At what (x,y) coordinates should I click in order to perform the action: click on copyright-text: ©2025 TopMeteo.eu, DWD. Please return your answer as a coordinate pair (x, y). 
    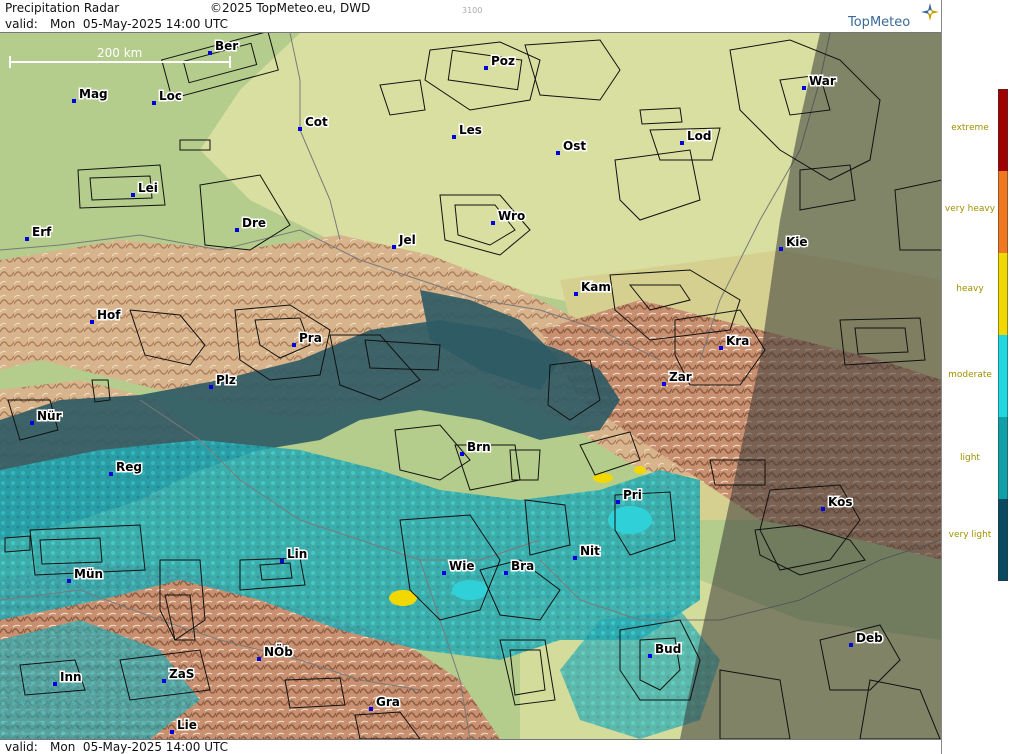
    Looking at the image, I should click on (290, 8).